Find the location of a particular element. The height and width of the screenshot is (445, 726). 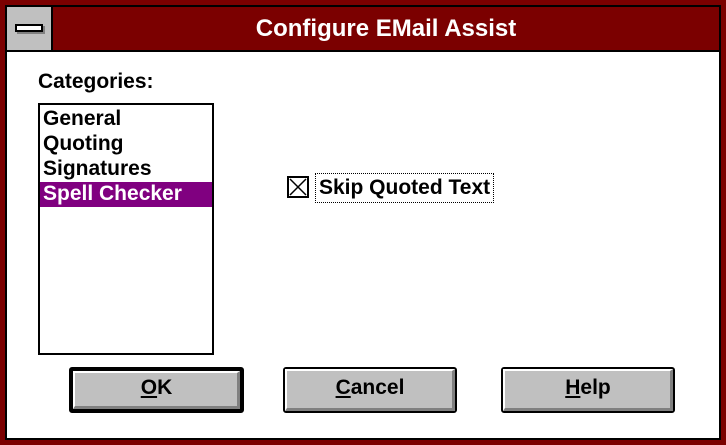

skip-quoted-text-label: Skip Quoted Text is located at coordinates (405, 188).